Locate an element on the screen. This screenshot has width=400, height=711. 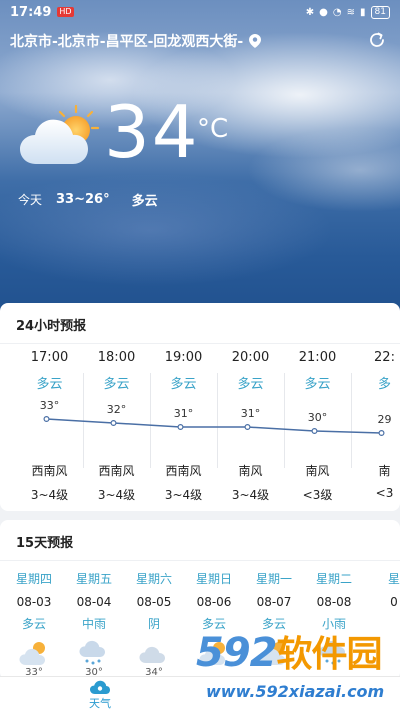
temp-trend-line is located at coordinates (214, 426).